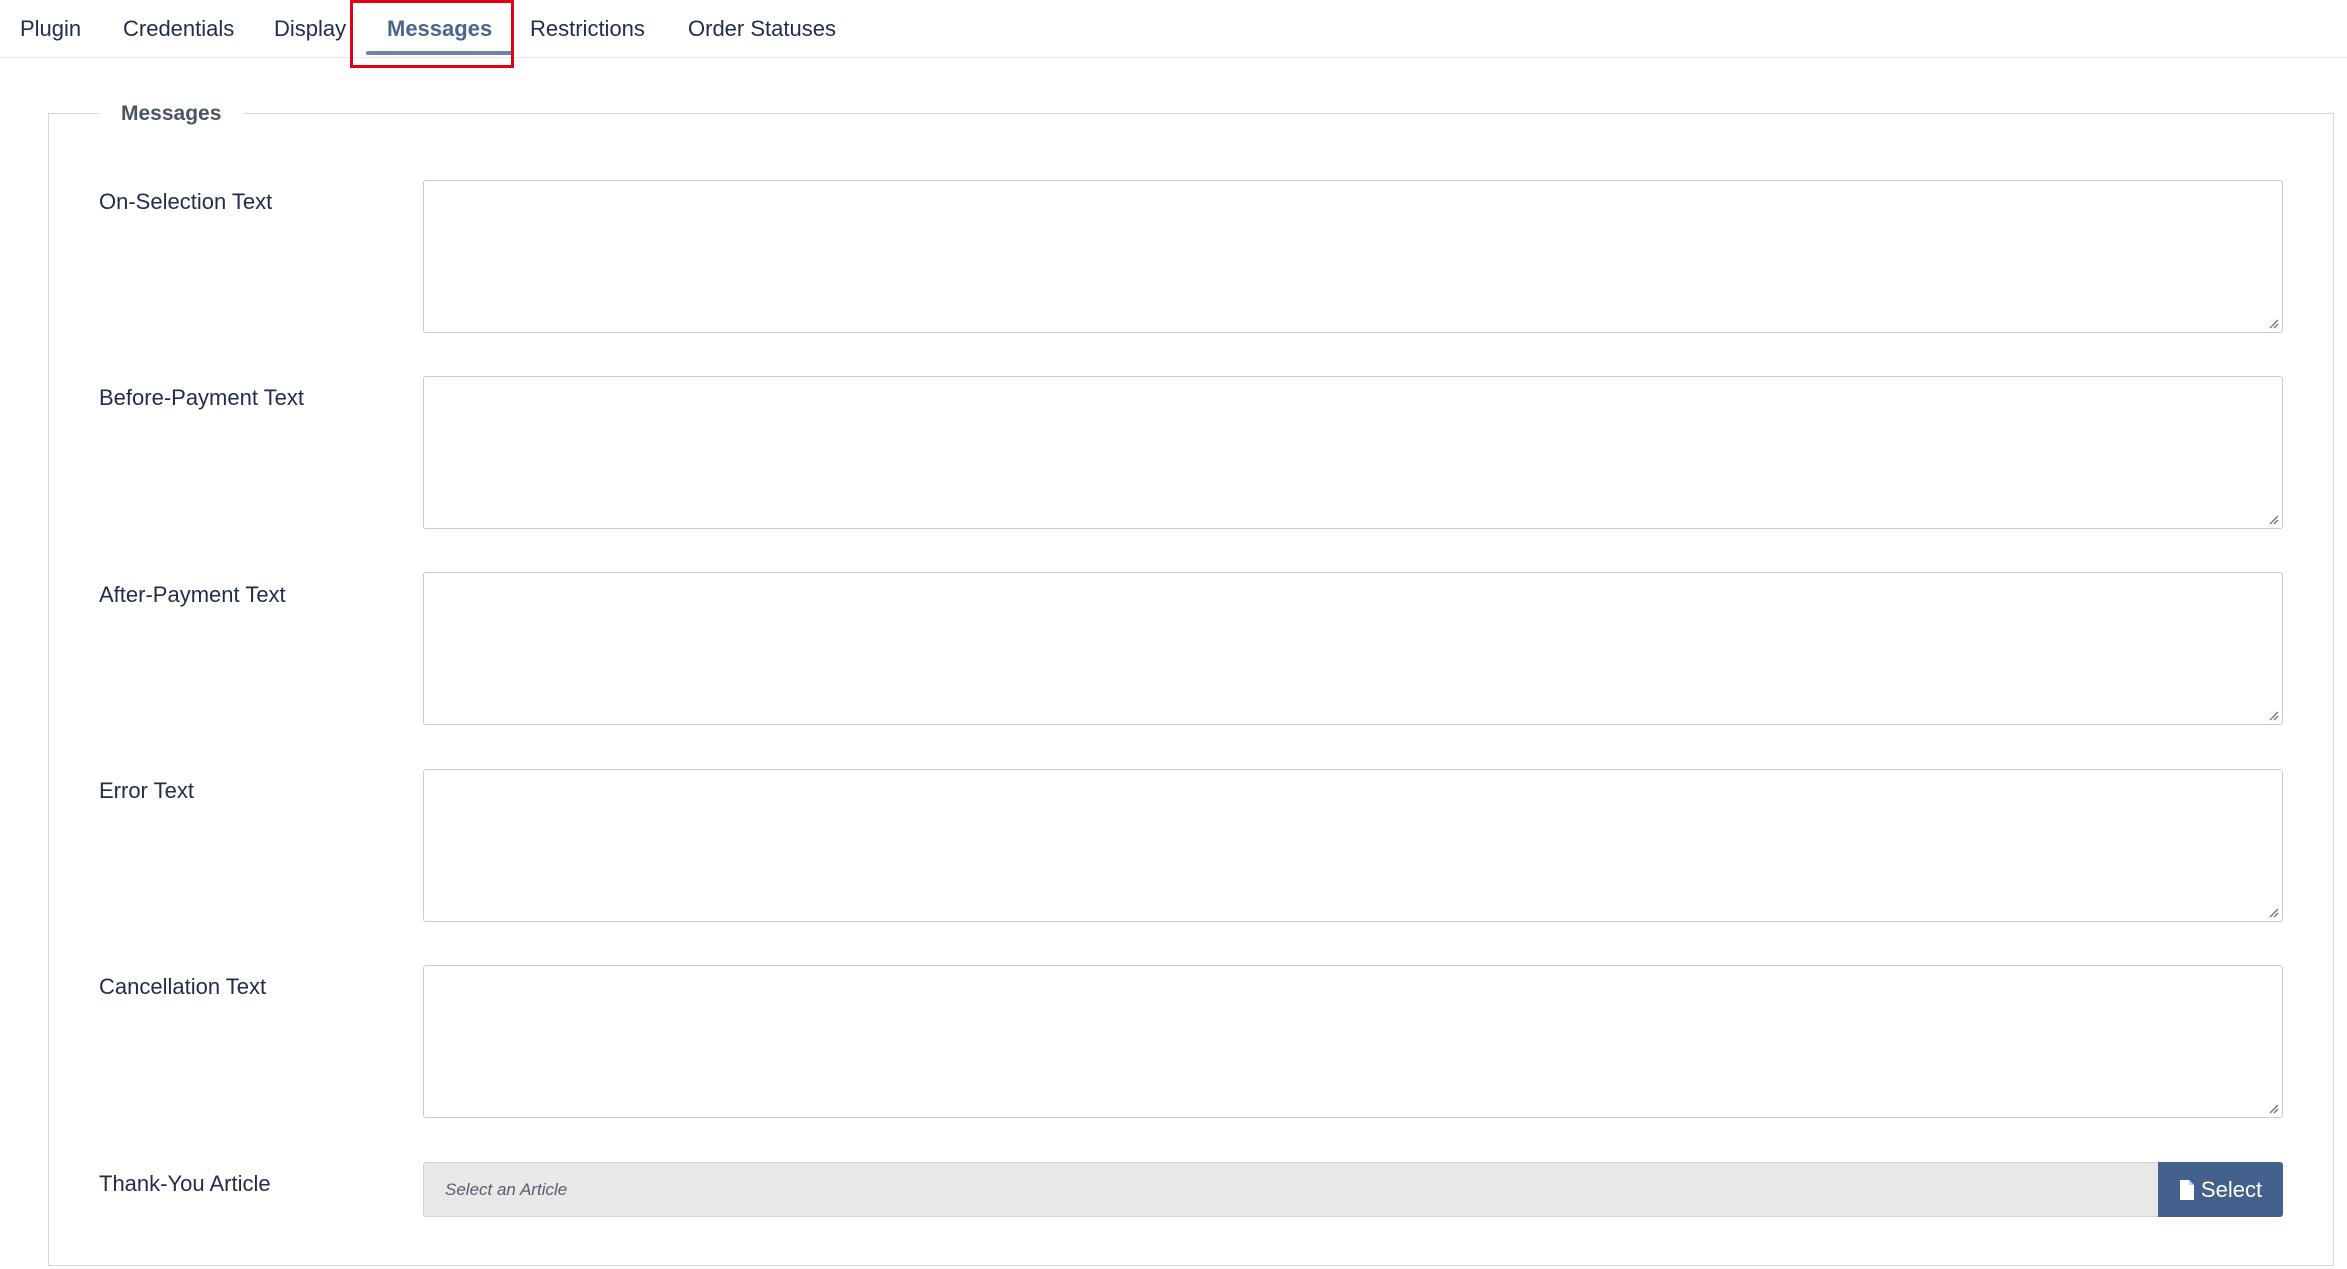 The height and width of the screenshot is (1269, 2347). I want to click on thank-you-article-label: Thank-You Article, so click(185, 1183).